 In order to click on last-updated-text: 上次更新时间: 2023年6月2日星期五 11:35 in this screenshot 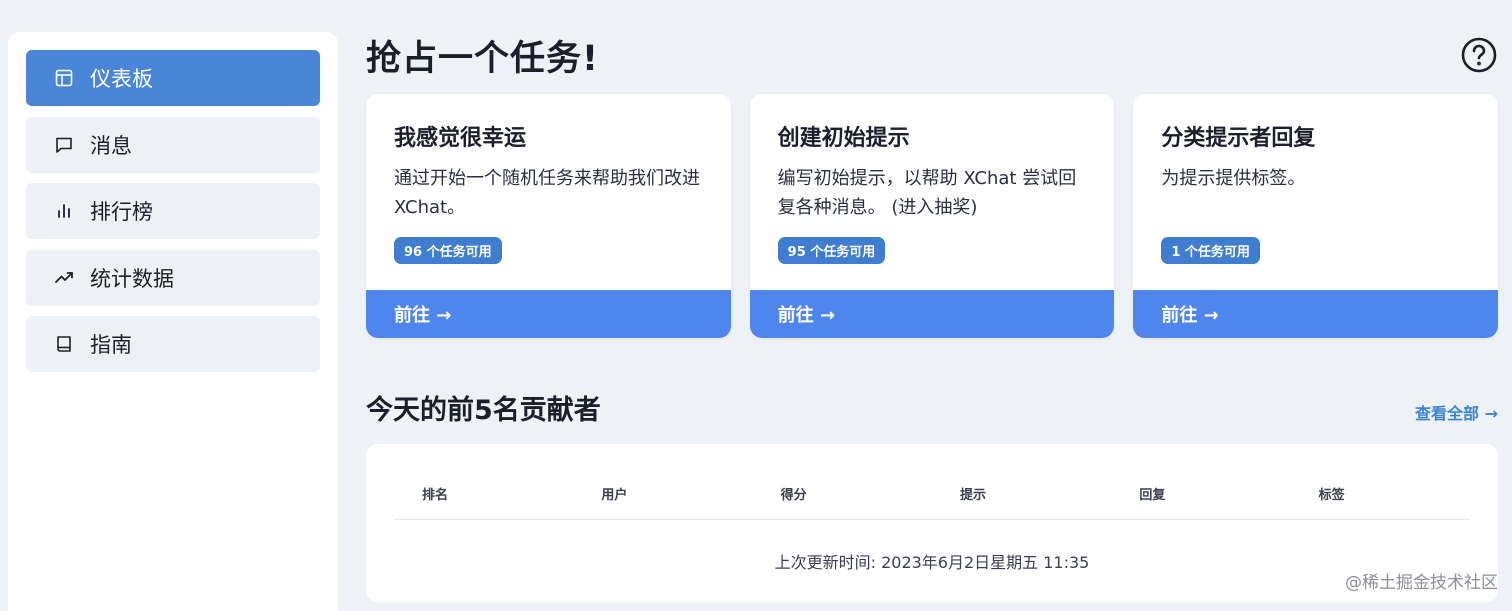, I will do `click(932, 562)`.